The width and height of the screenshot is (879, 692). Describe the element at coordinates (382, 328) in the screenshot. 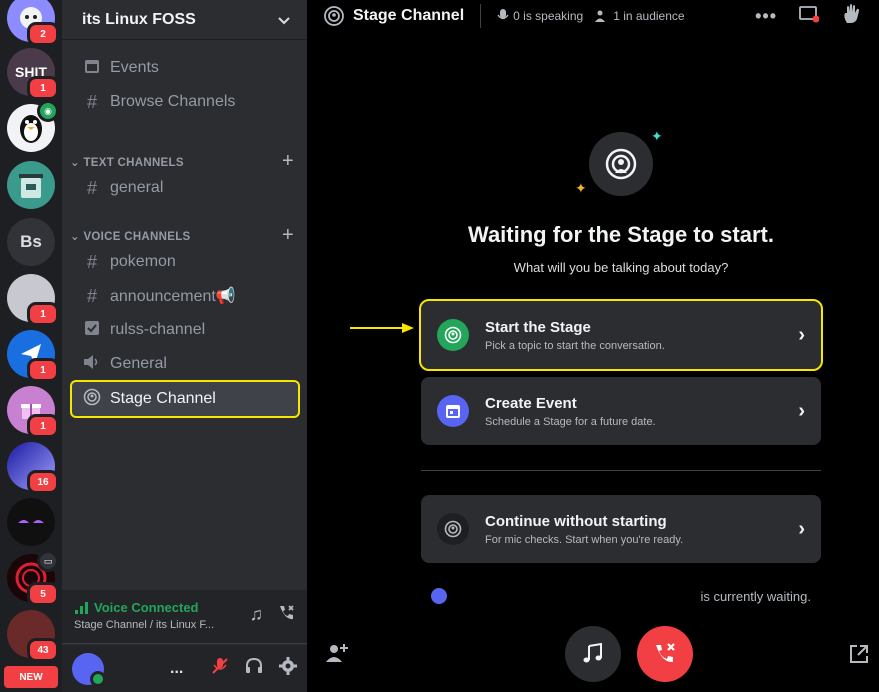

I see `annotation-arrow` at that location.